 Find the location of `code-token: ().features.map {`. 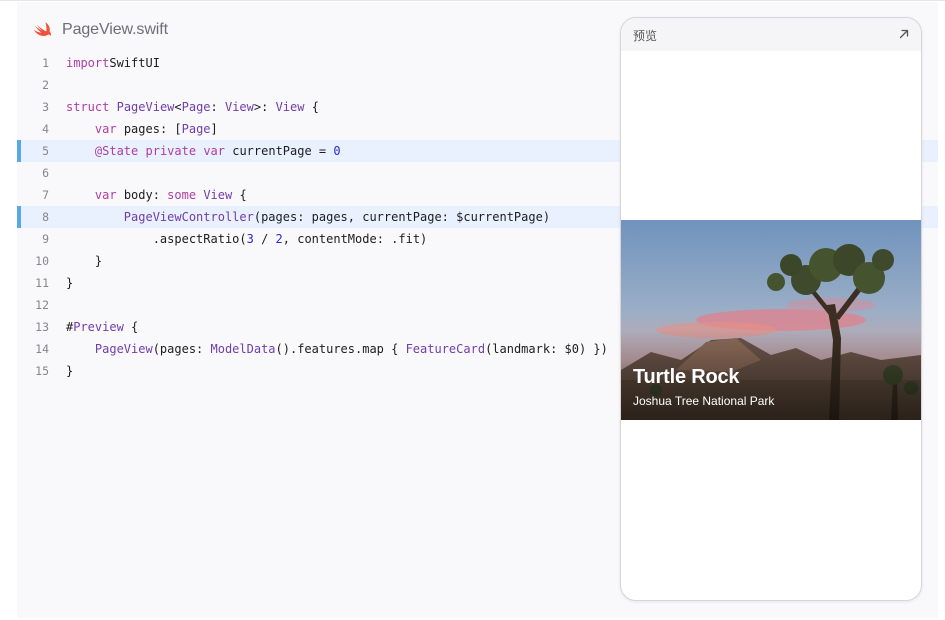

code-token: ().features.map { is located at coordinates (340, 349).